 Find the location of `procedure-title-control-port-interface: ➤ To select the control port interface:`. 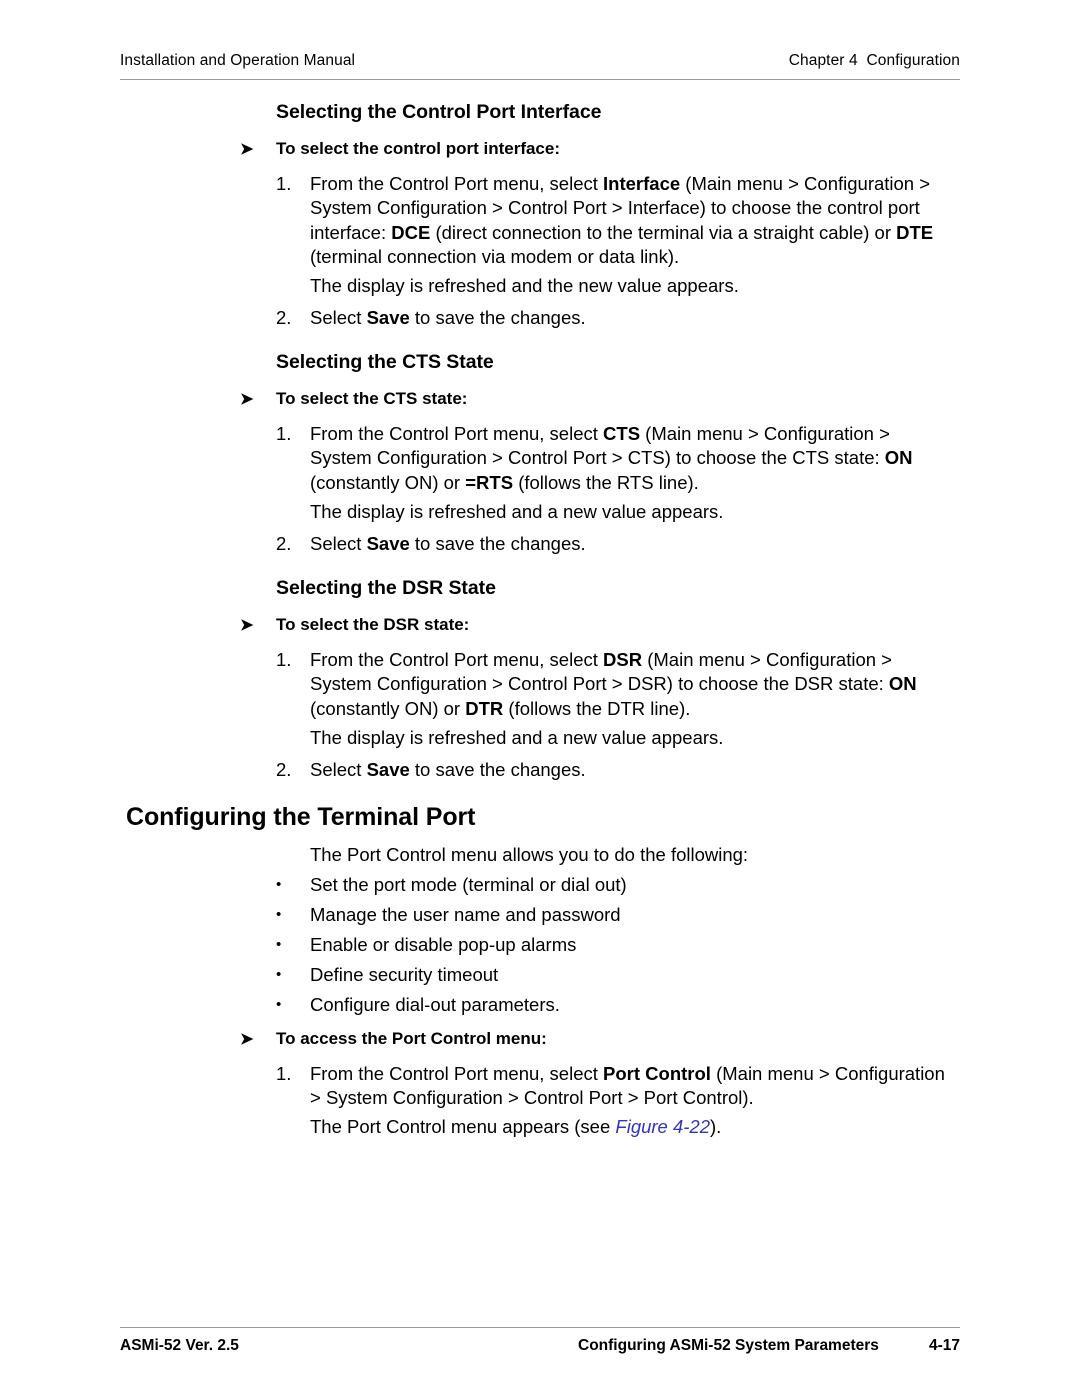

procedure-title-control-port-interface: ➤ To select the control port interface: is located at coordinates (400, 149).